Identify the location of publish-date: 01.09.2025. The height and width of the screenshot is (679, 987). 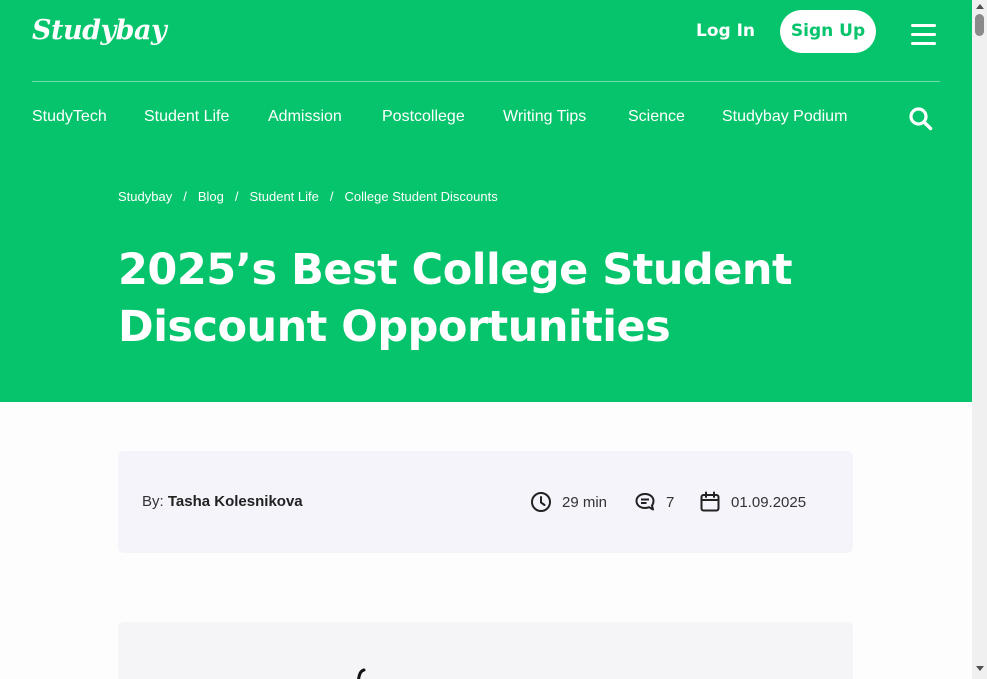
(752, 502).